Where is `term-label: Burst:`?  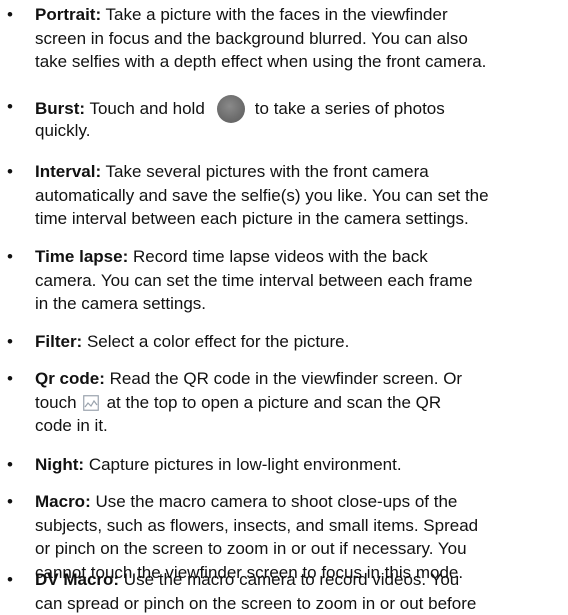 term-label: Burst: is located at coordinates (60, 108).